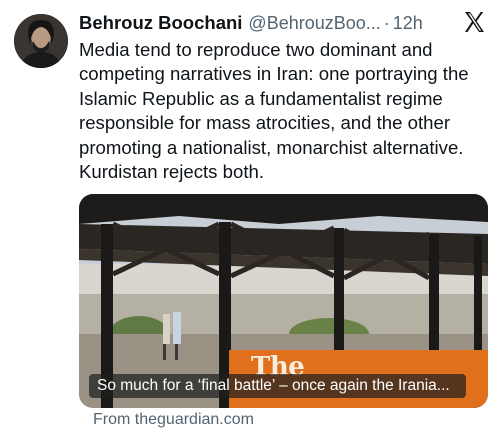  Describe the element at coordinates (408, 23) in the screenshot. I see `timestamp: 12h` at that location.